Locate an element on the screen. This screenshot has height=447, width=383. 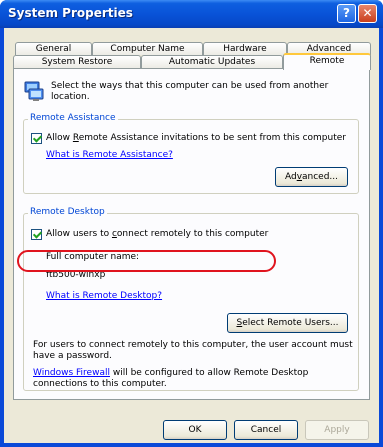
tab-computer-name: Computer Name is located at coordinates (147, 48).